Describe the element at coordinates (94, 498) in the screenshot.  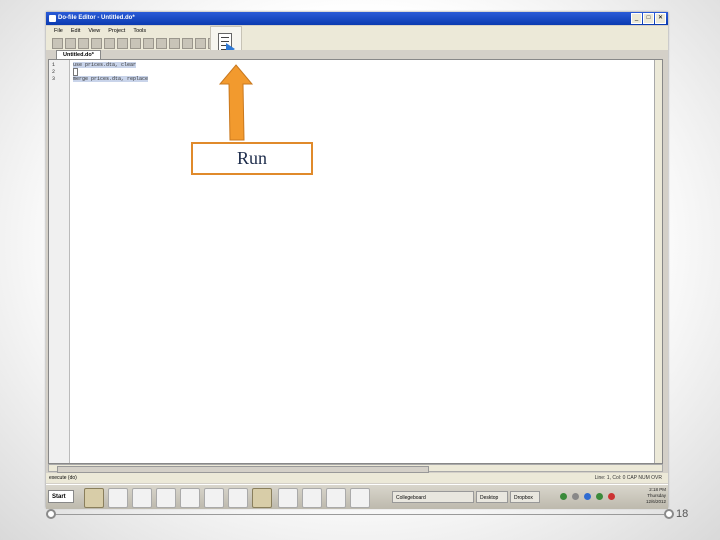
I see `windows-explorer-icon` at that location.